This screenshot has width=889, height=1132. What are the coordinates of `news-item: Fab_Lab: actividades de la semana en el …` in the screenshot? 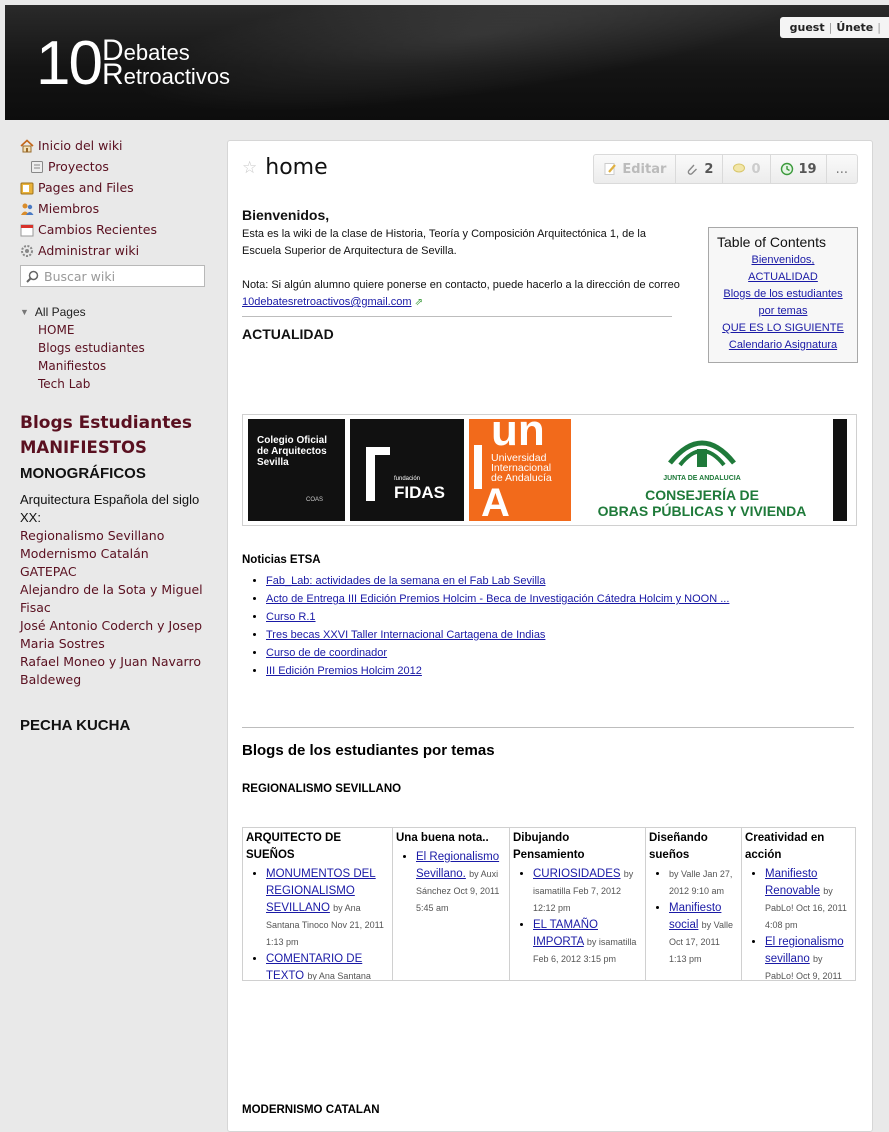 It's located at (562, 581).